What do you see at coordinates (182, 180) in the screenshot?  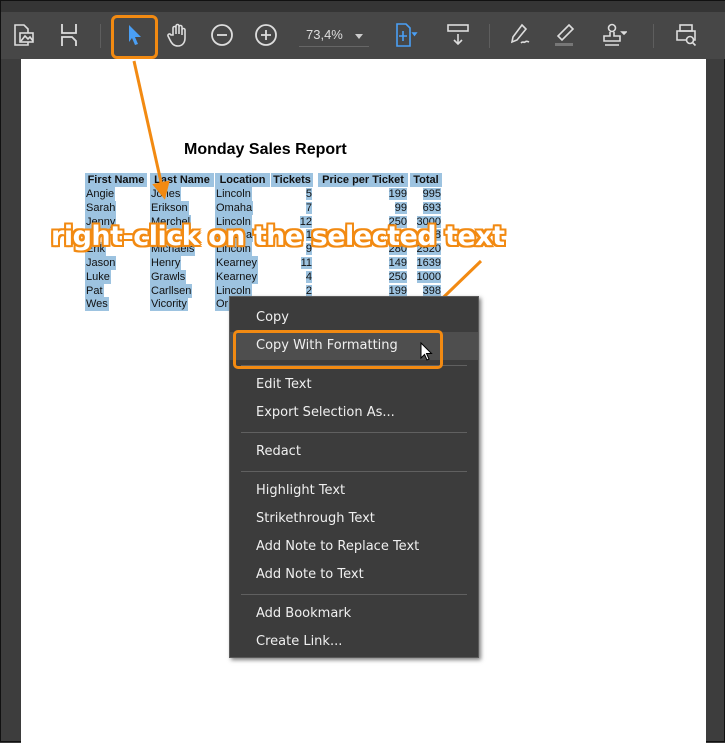 I see `column-header: Last Name` at bounding box center [182, 180].